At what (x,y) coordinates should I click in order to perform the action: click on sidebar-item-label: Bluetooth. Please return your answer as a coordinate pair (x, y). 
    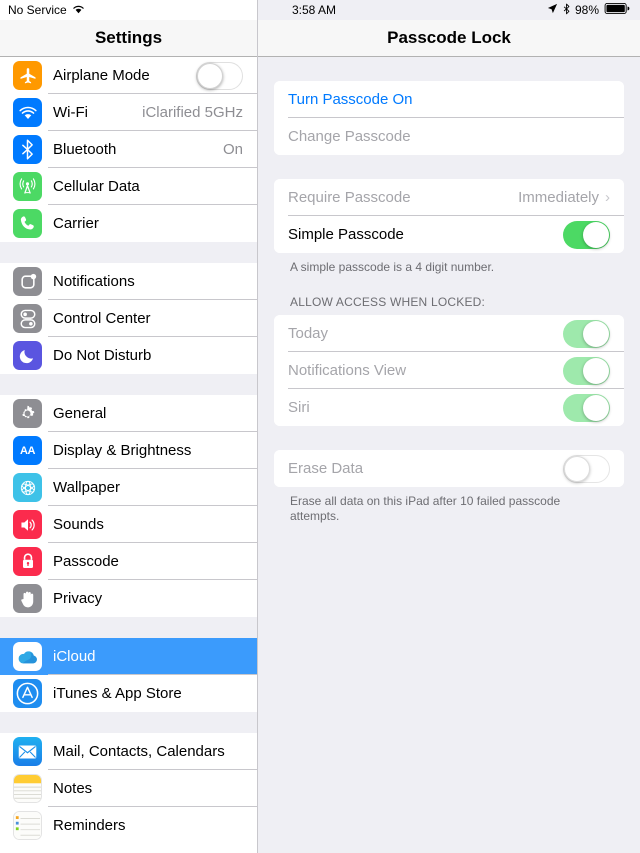
    Looking at the image, I should click on (85, 149).